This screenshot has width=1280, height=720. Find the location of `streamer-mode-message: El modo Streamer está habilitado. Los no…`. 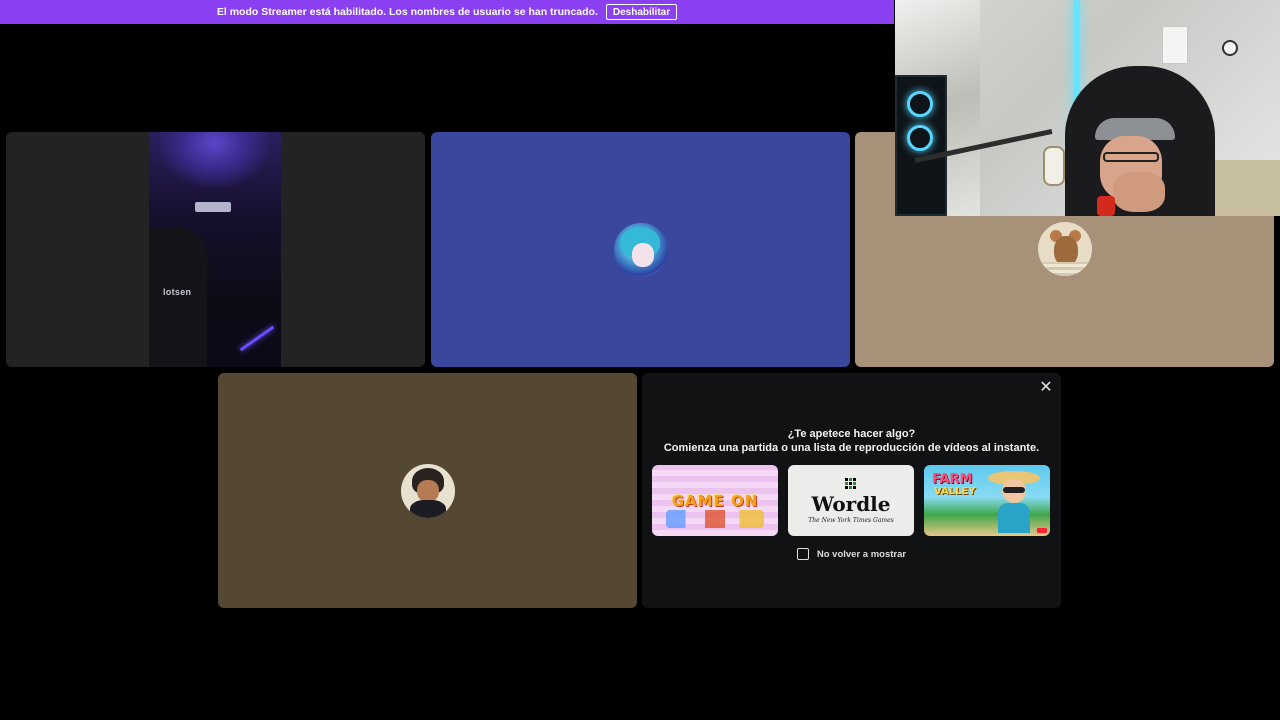

streamer-mode-message: El modo Streamer está habilitado. Los no… is located at coordinates (407, 12).